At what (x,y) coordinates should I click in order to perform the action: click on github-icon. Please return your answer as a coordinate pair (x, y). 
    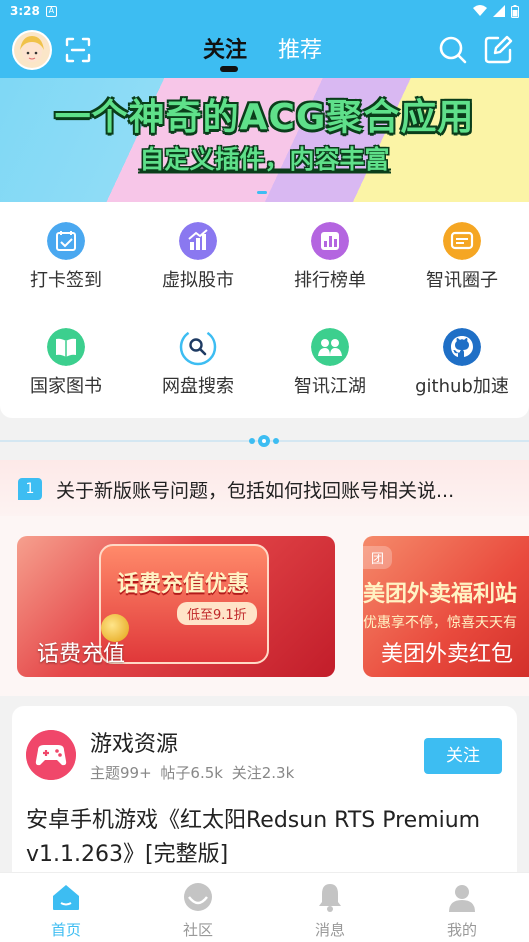
    Looking at the image, I should click on (462, 347).